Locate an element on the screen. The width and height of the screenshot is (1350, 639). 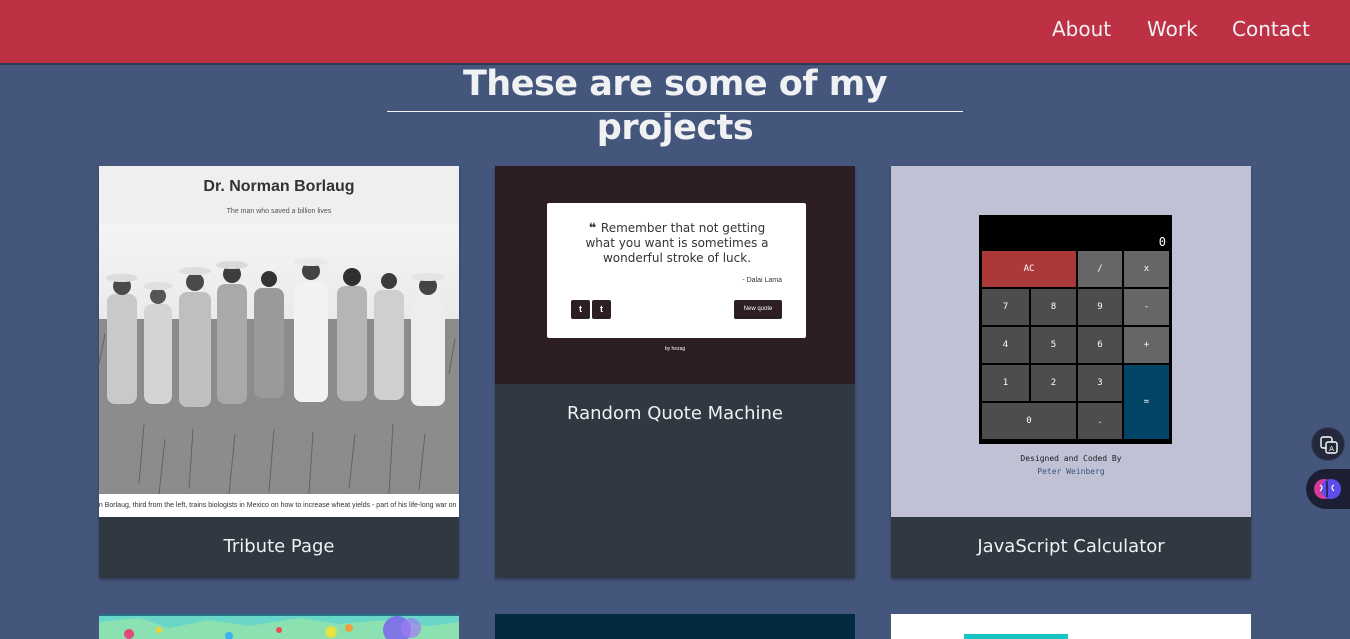
projects-heading: These are some of my projects is located at coordinates (675, 105).